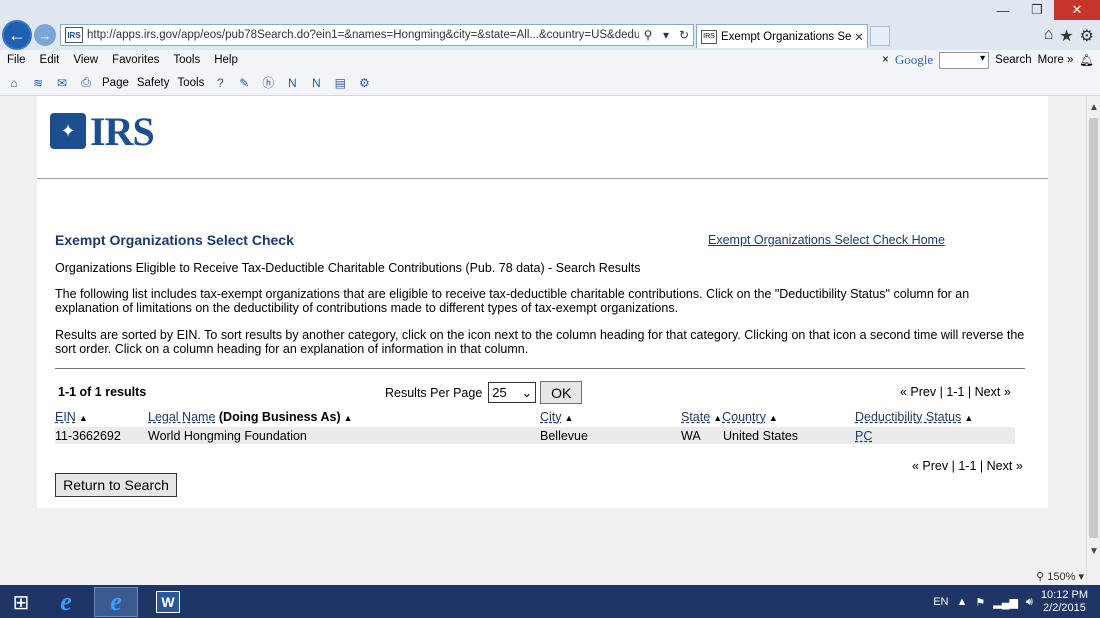  What do you see at coordinates (115, 83) in the screenshot?
I see `page-menu: Page` at bounding box center [115, 83].